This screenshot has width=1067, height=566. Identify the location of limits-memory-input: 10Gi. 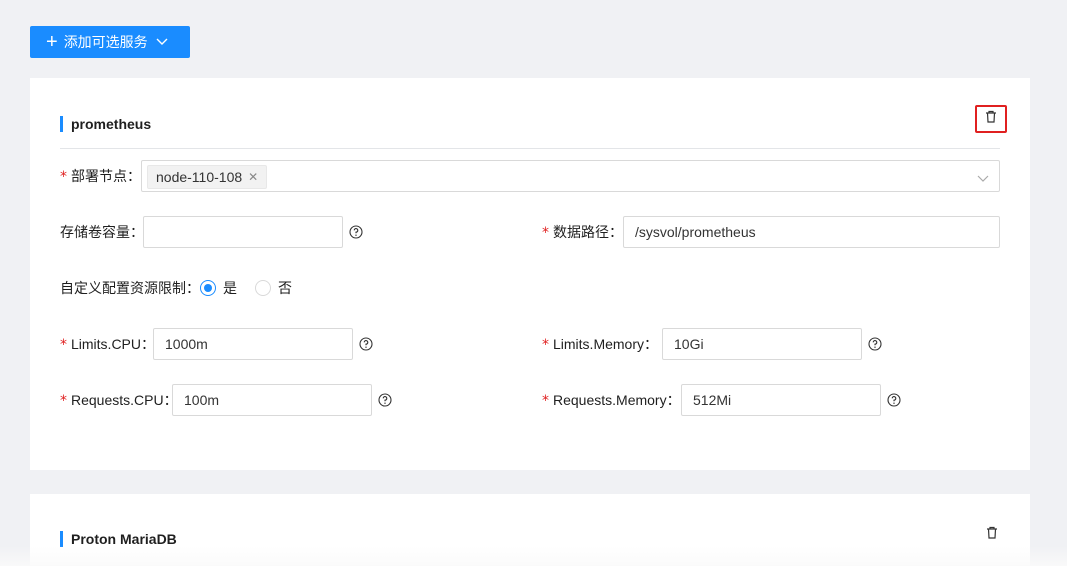
(762, 344).